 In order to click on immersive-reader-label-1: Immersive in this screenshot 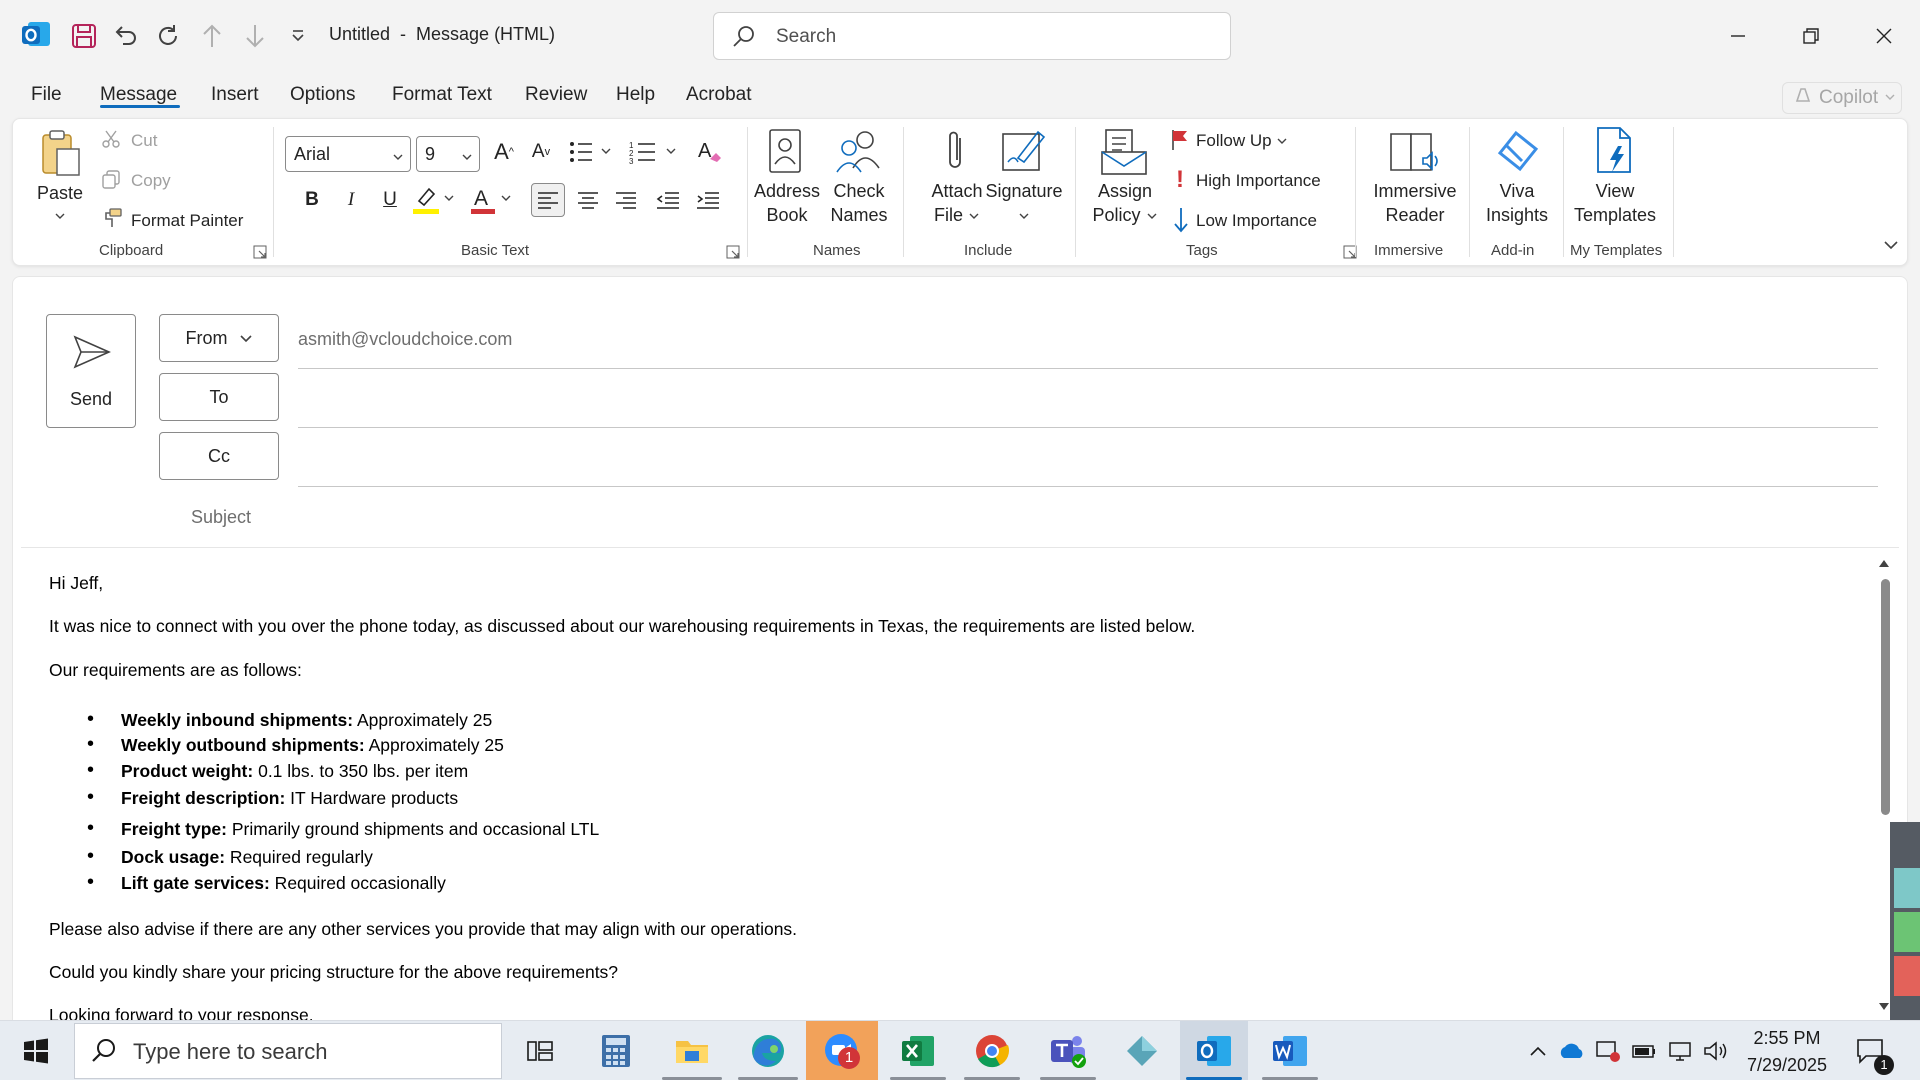, I will do `click(1415, 191)`.